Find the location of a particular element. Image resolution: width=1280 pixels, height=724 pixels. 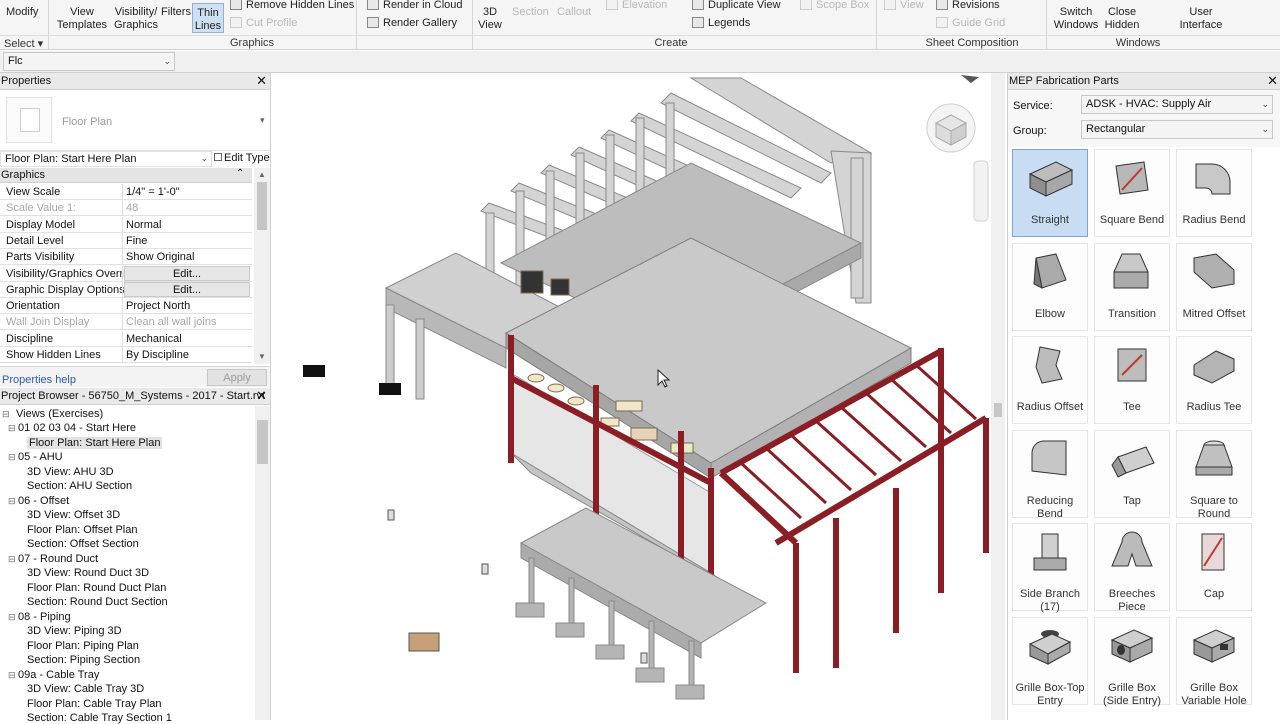

callout-button: Callout is located at coordinates (574, 12).